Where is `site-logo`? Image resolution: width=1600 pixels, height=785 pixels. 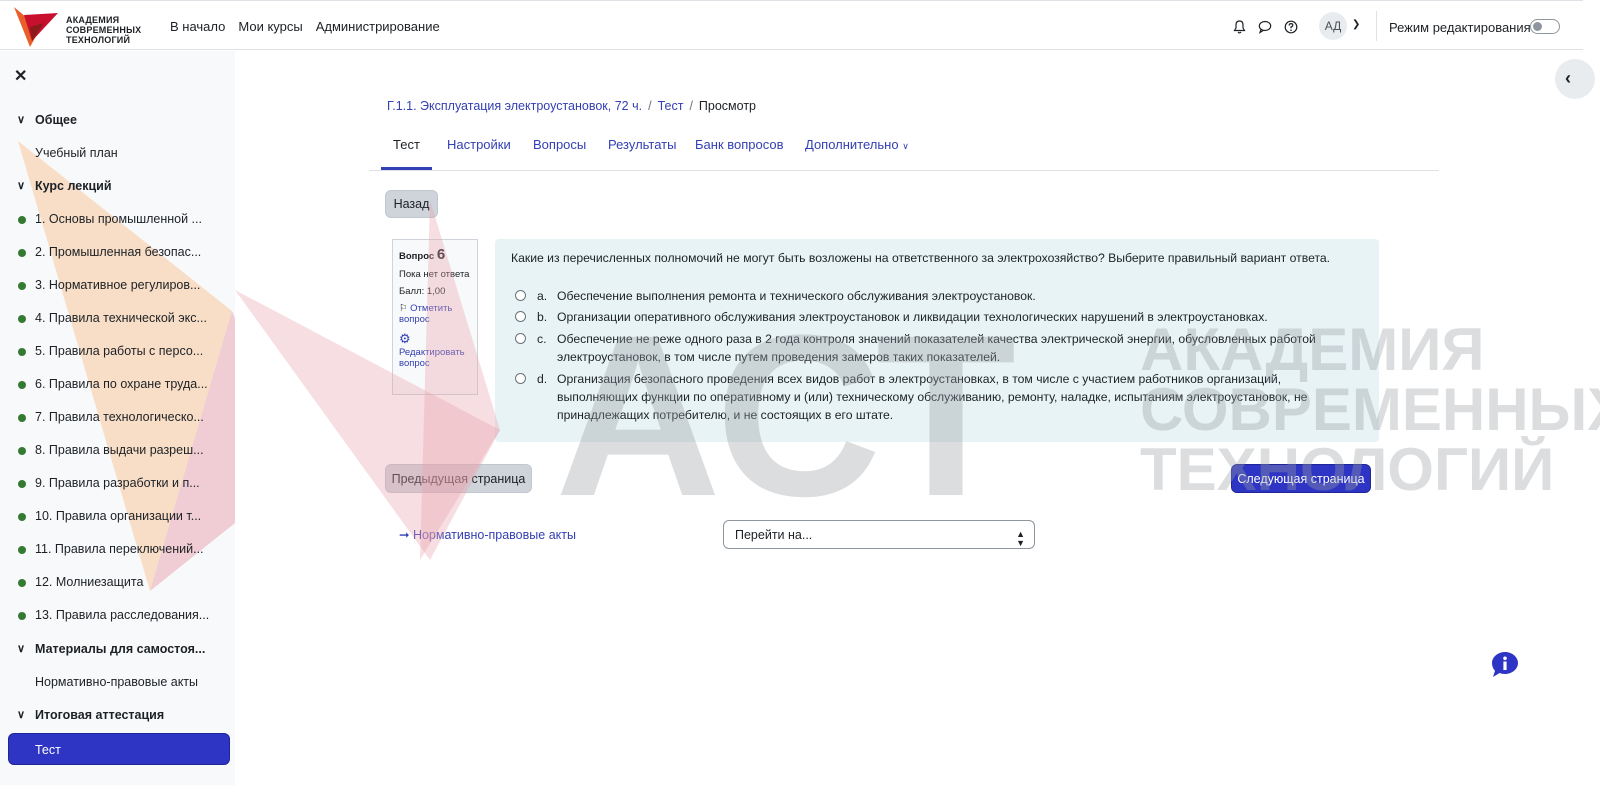 site-logo is located at coordinates (36, 27).